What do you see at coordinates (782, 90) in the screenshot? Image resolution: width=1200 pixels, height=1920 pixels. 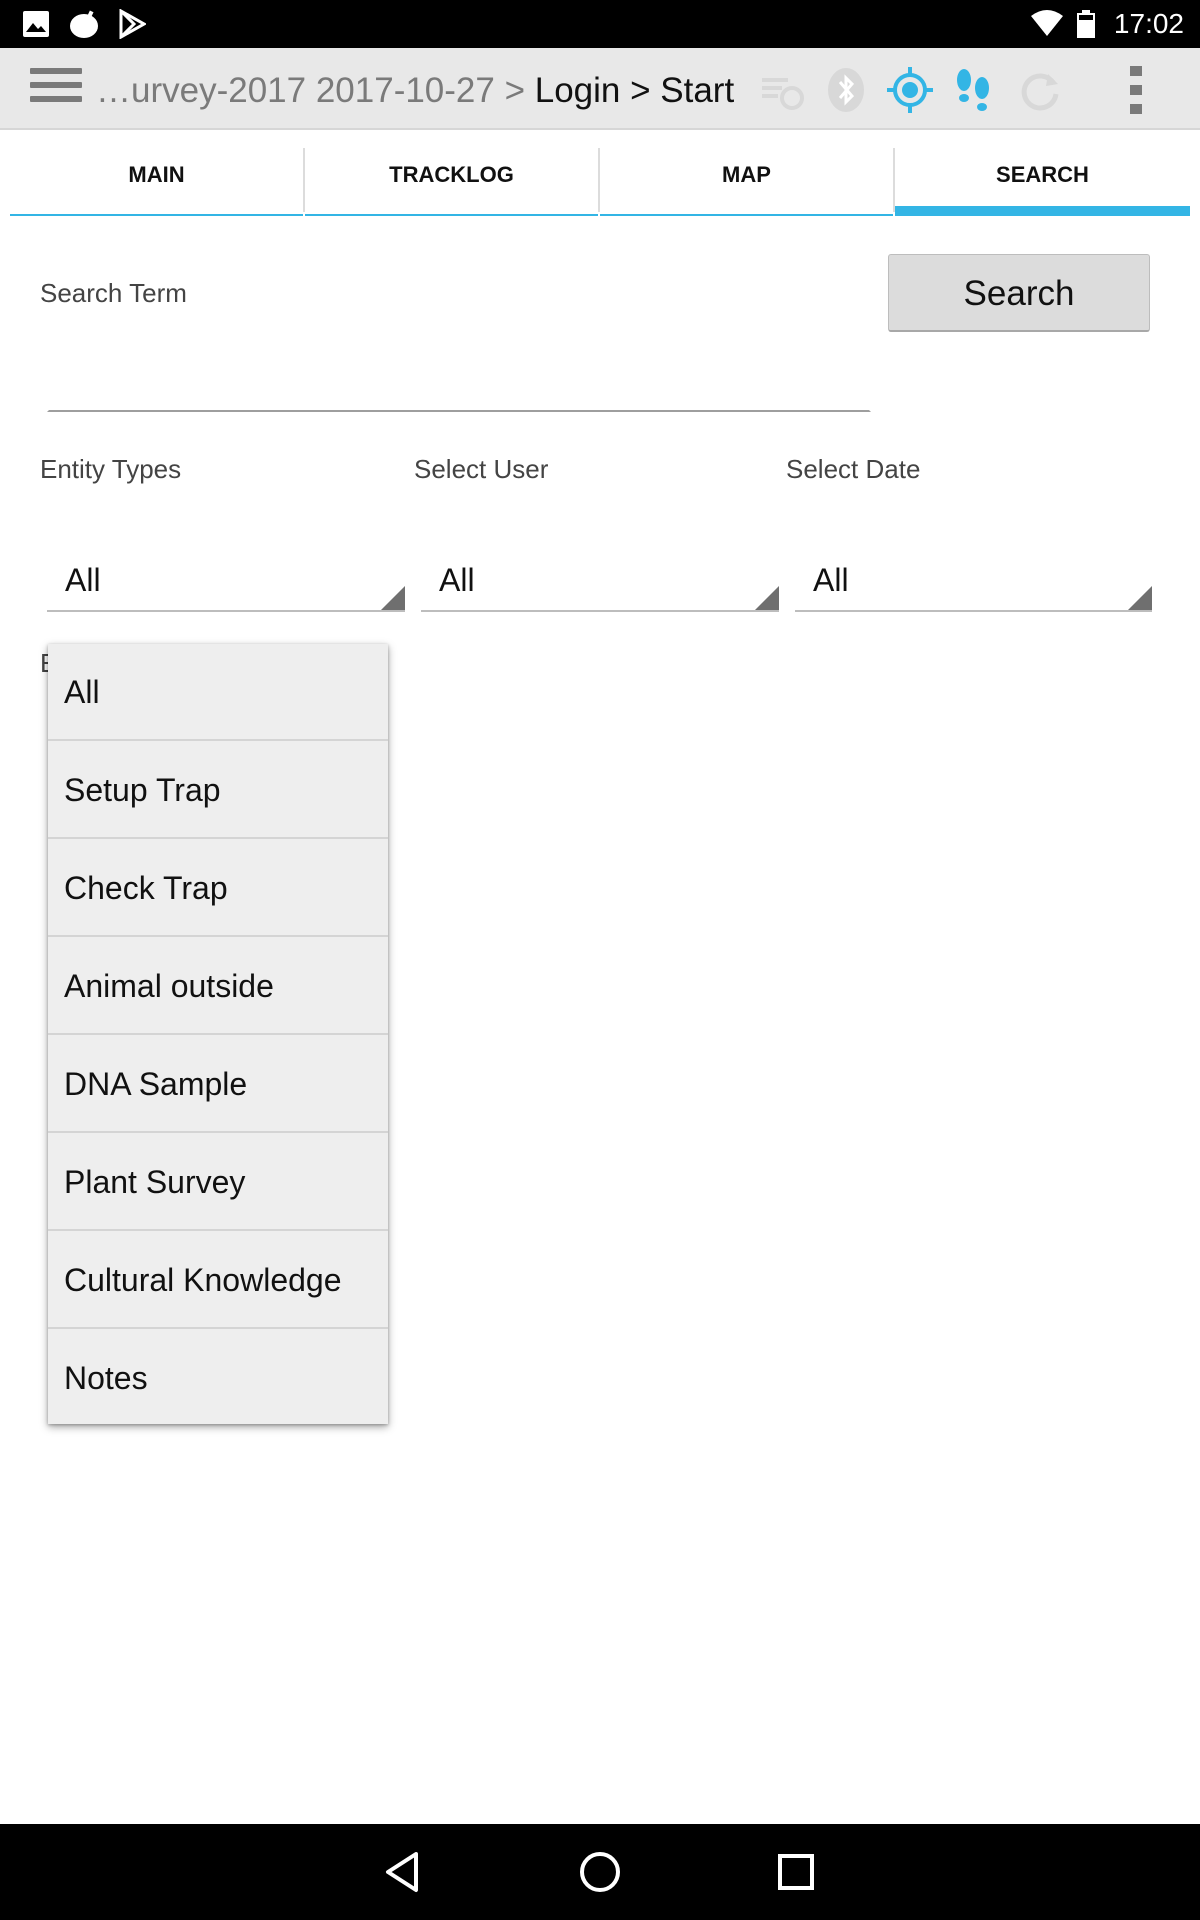 I see `sync-list-icon` at bounding box center [782, 90].